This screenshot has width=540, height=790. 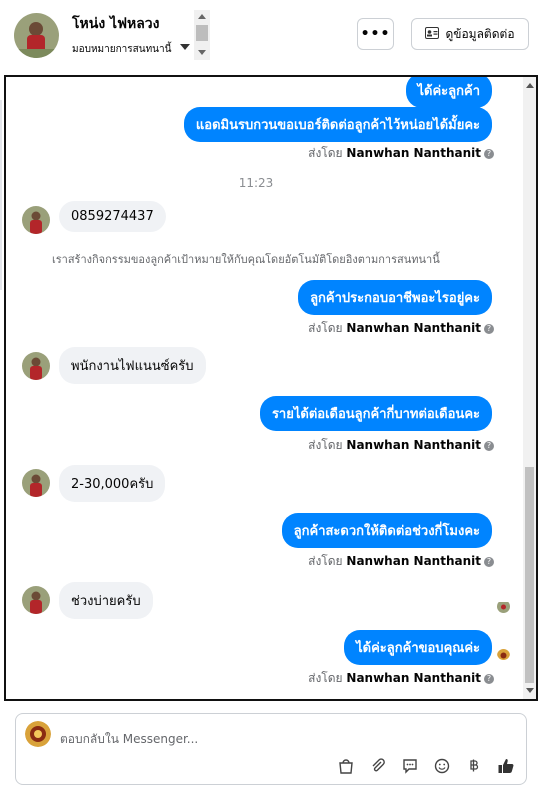 What do you see at coordinates (36, 35) in the screenshot?
I see `contact-avatar` at bounding box center [36, 35].